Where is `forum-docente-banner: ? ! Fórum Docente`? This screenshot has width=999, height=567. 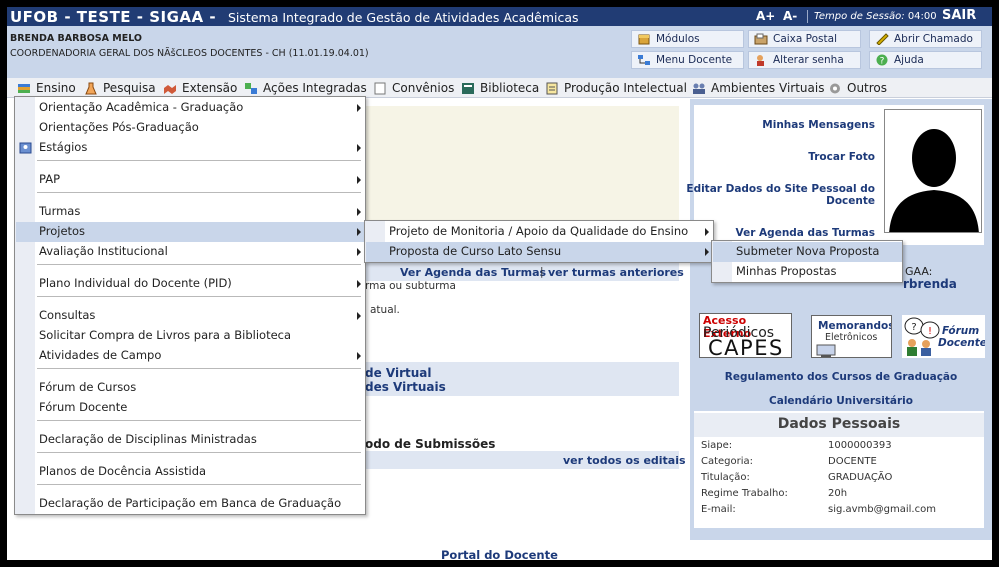 forum-docente-banner: ? ! Fórum Docente is located at coordinates (943, 336).